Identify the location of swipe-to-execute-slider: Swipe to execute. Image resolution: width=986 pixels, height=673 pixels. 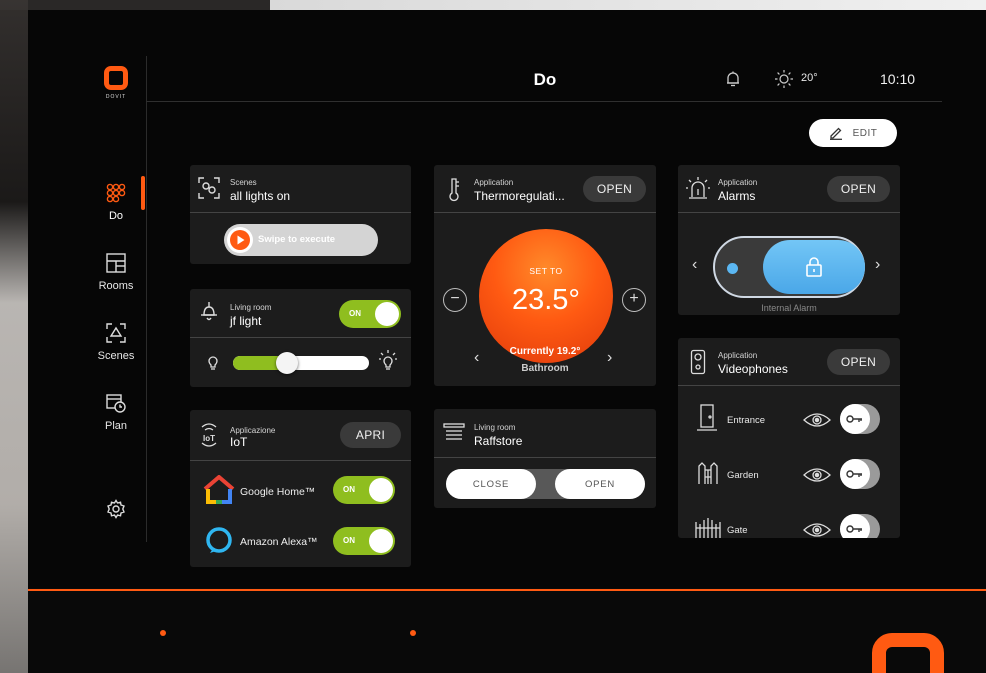
(301, 240).